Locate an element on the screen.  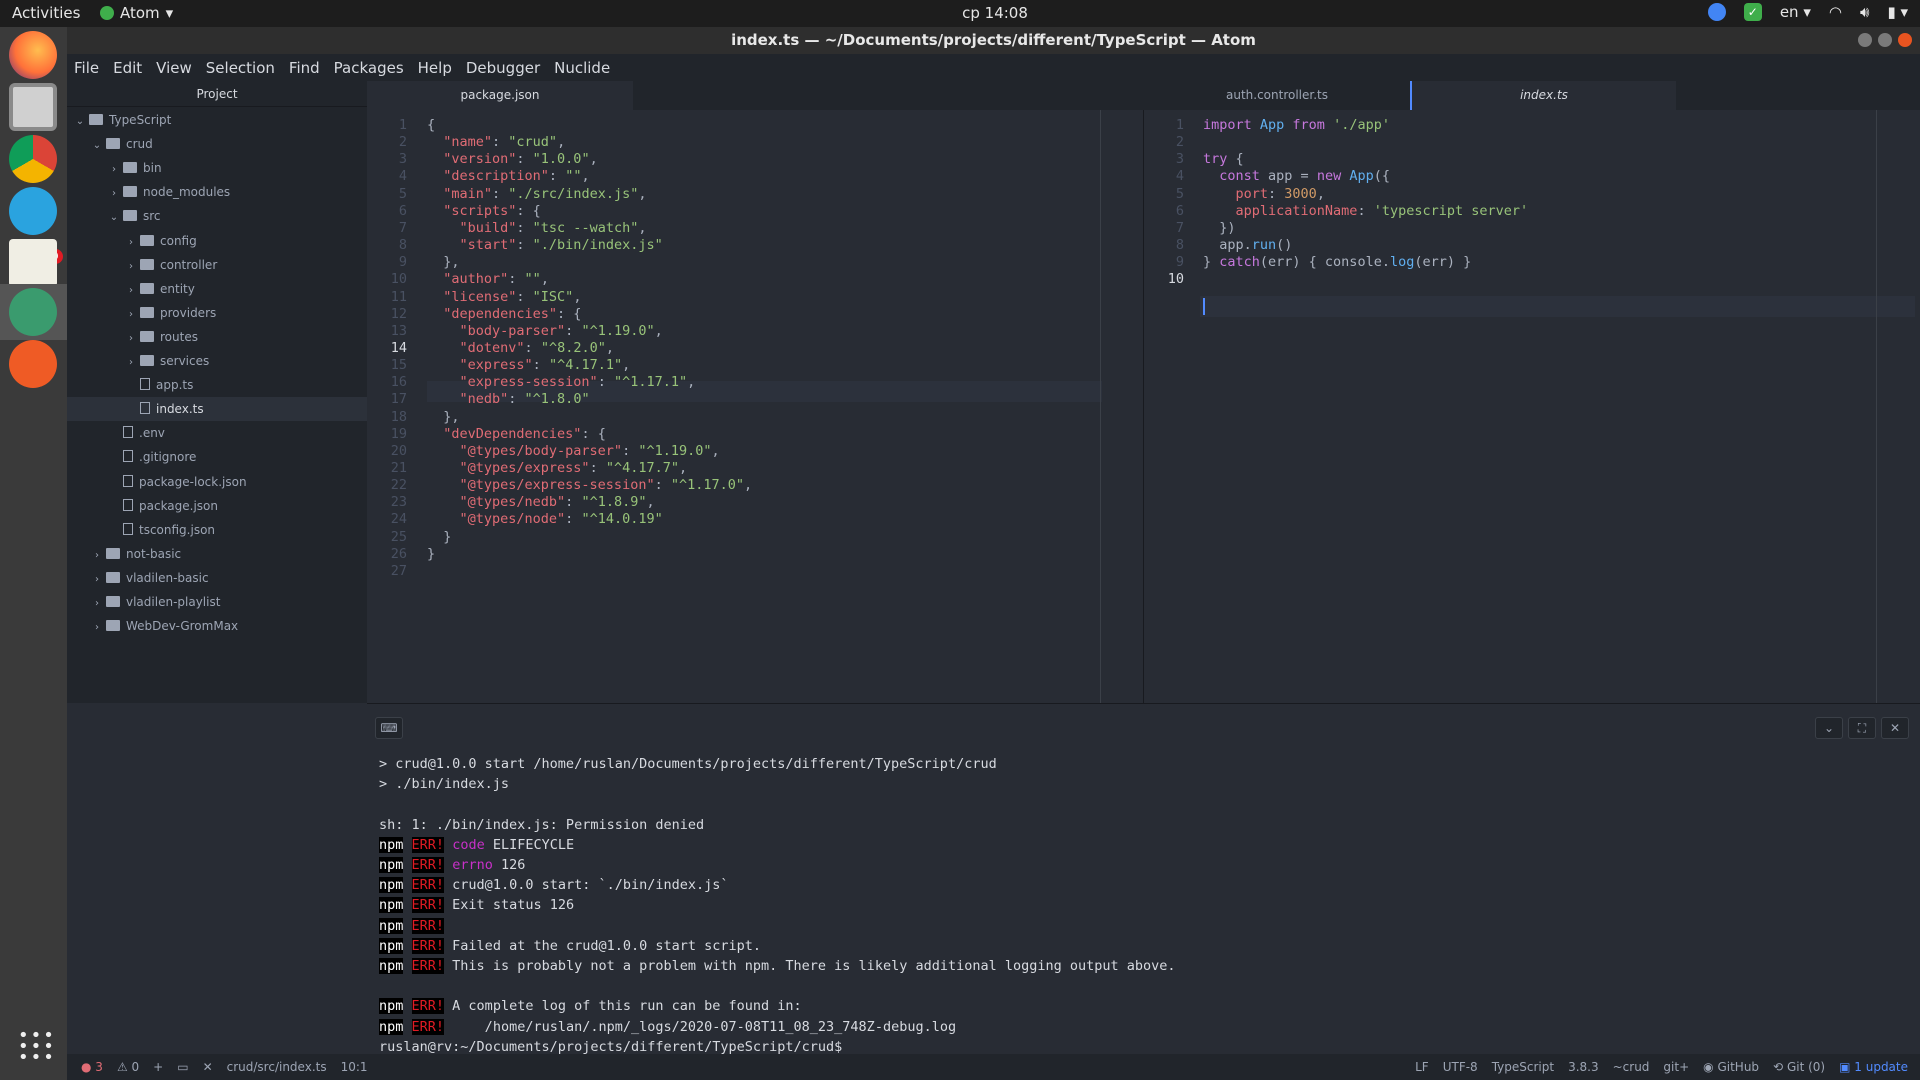
firefox-icon is located at coordinates (33, 55).